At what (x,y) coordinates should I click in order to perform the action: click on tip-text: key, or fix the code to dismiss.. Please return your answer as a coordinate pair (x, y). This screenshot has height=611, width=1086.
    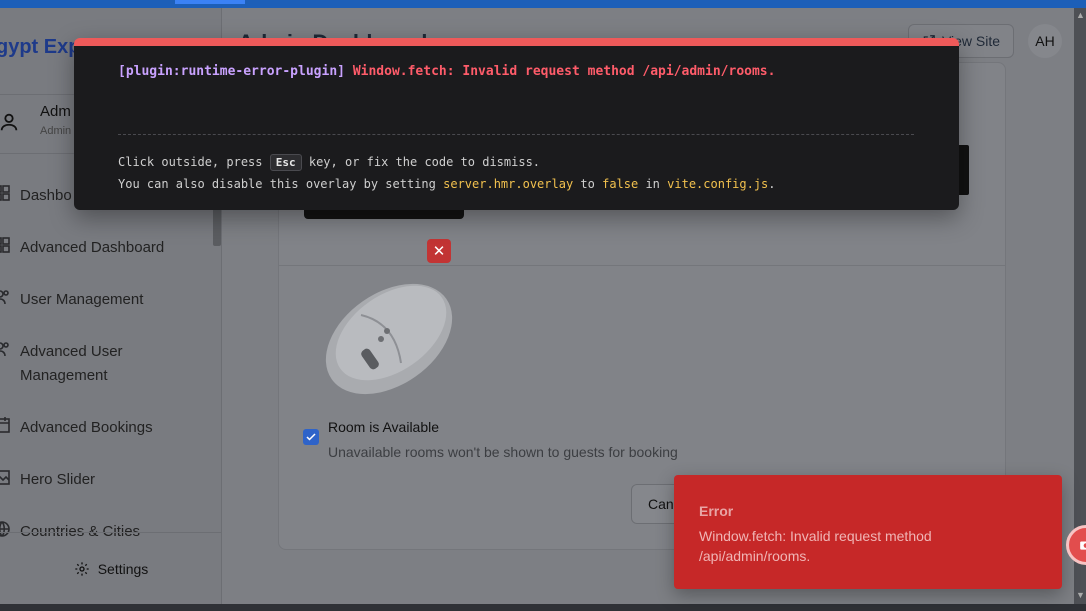
    Looking at the image, I should click on (424, 162).